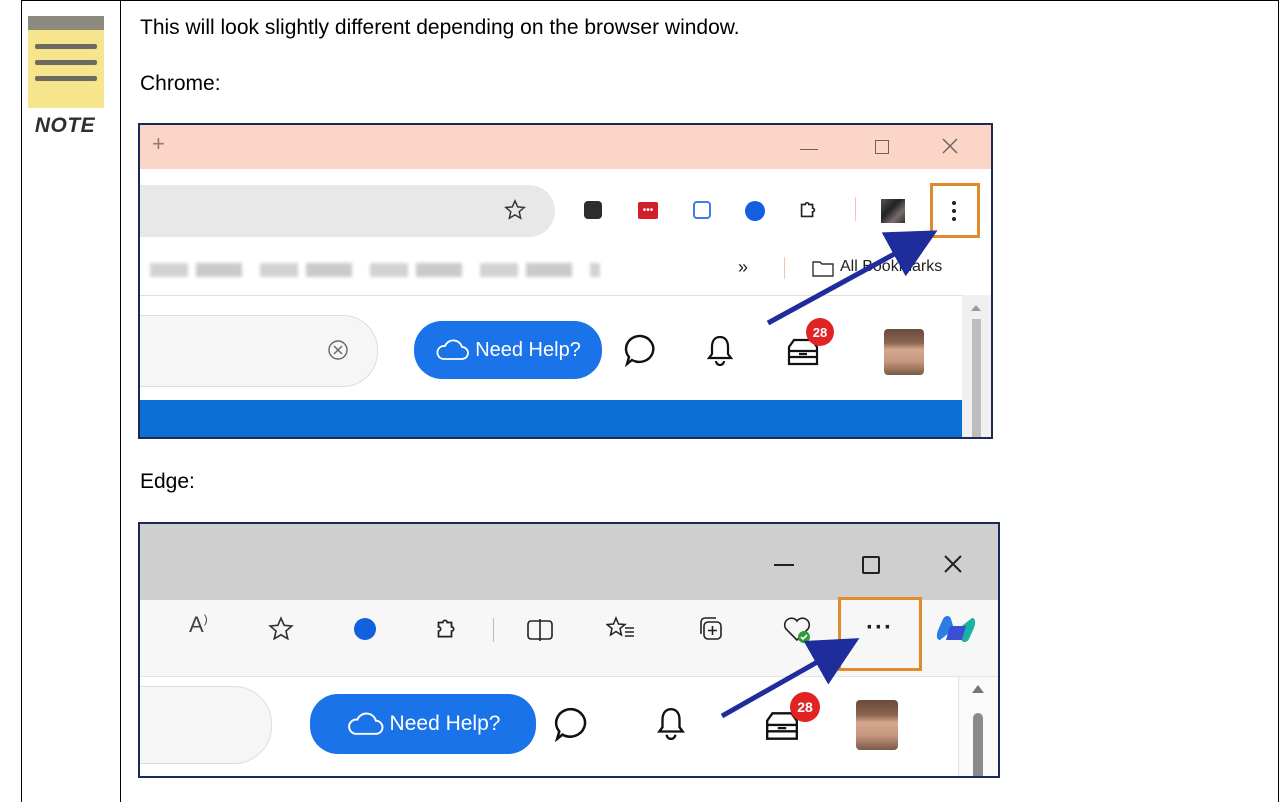 The image size is (1279, 802). What do you see at coordinates (65, 125) in the screenshot?
I see `note-label: NOTE` at bounding box center [65, 125].